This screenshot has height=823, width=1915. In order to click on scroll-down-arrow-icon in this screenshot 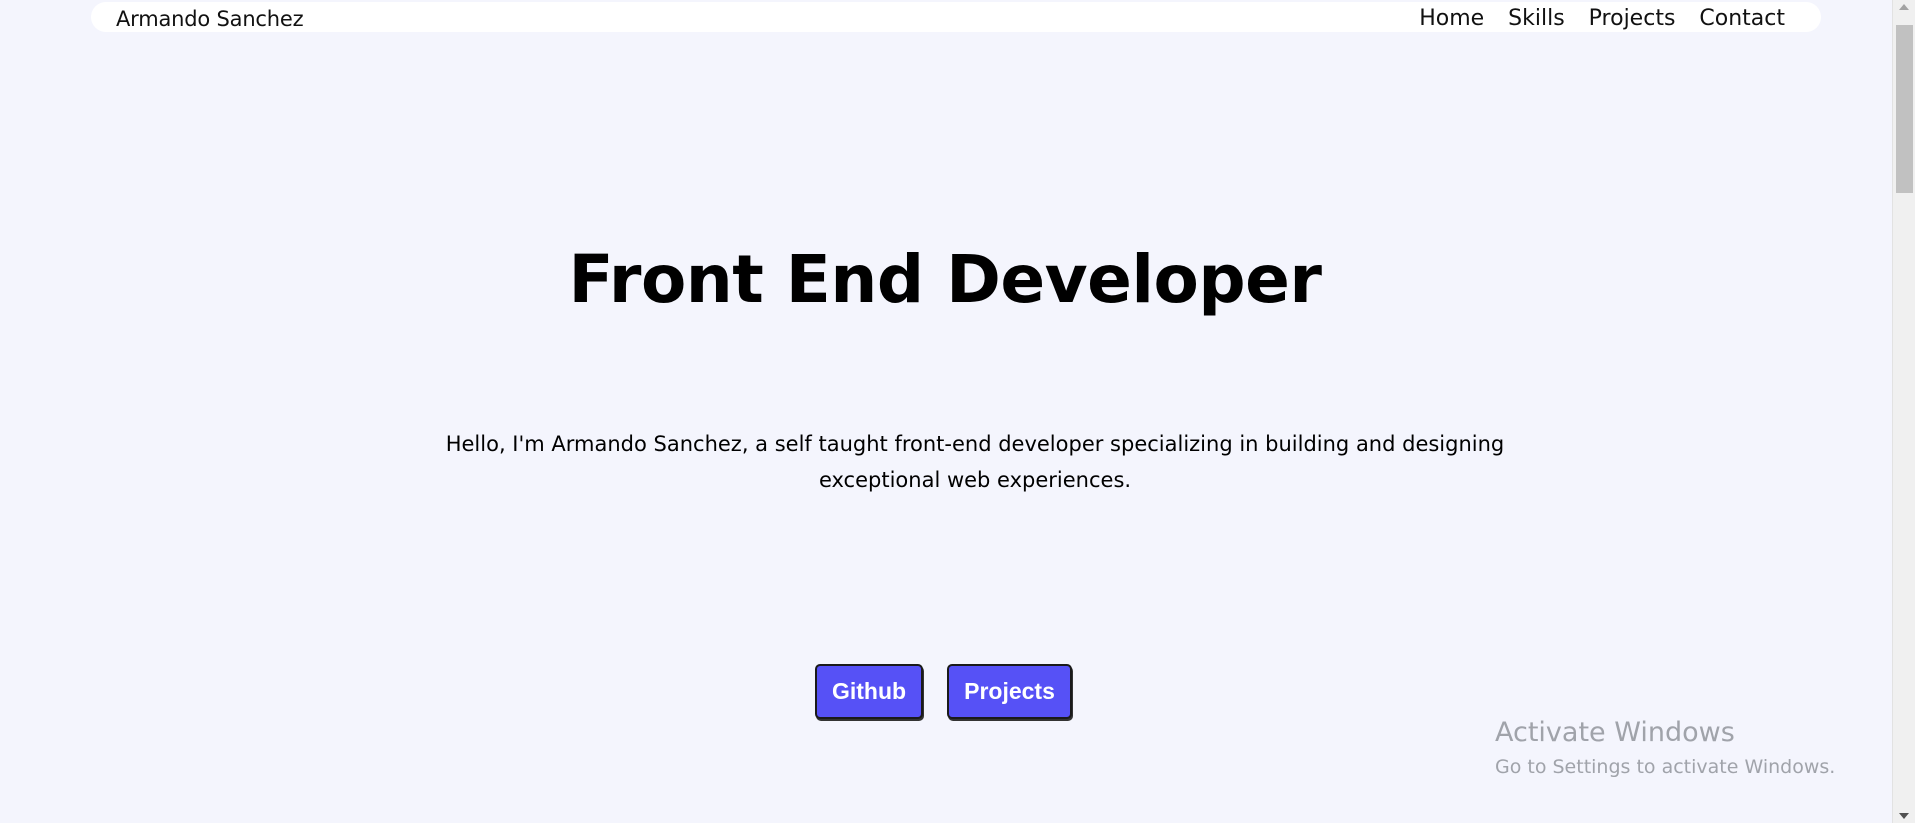, I will do `click(1904, 816)`.